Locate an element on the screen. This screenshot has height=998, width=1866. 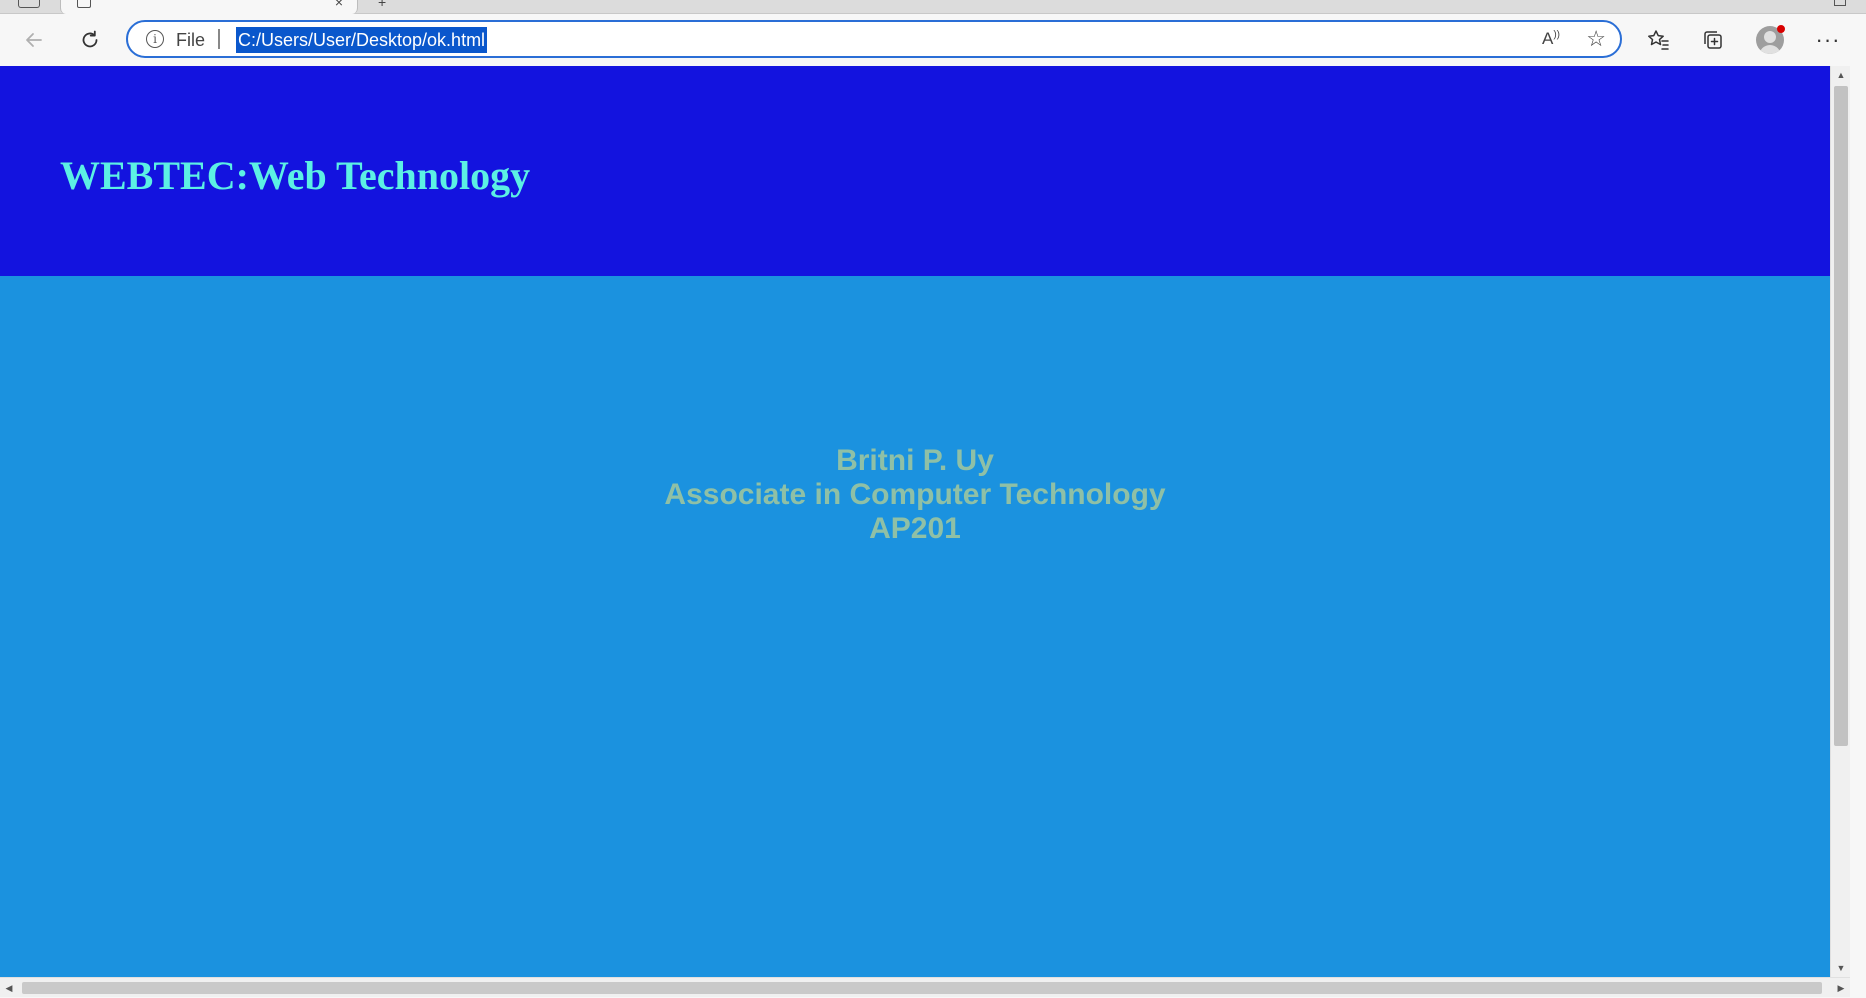
tab-strip: × + is located at coordinates (933, 7).